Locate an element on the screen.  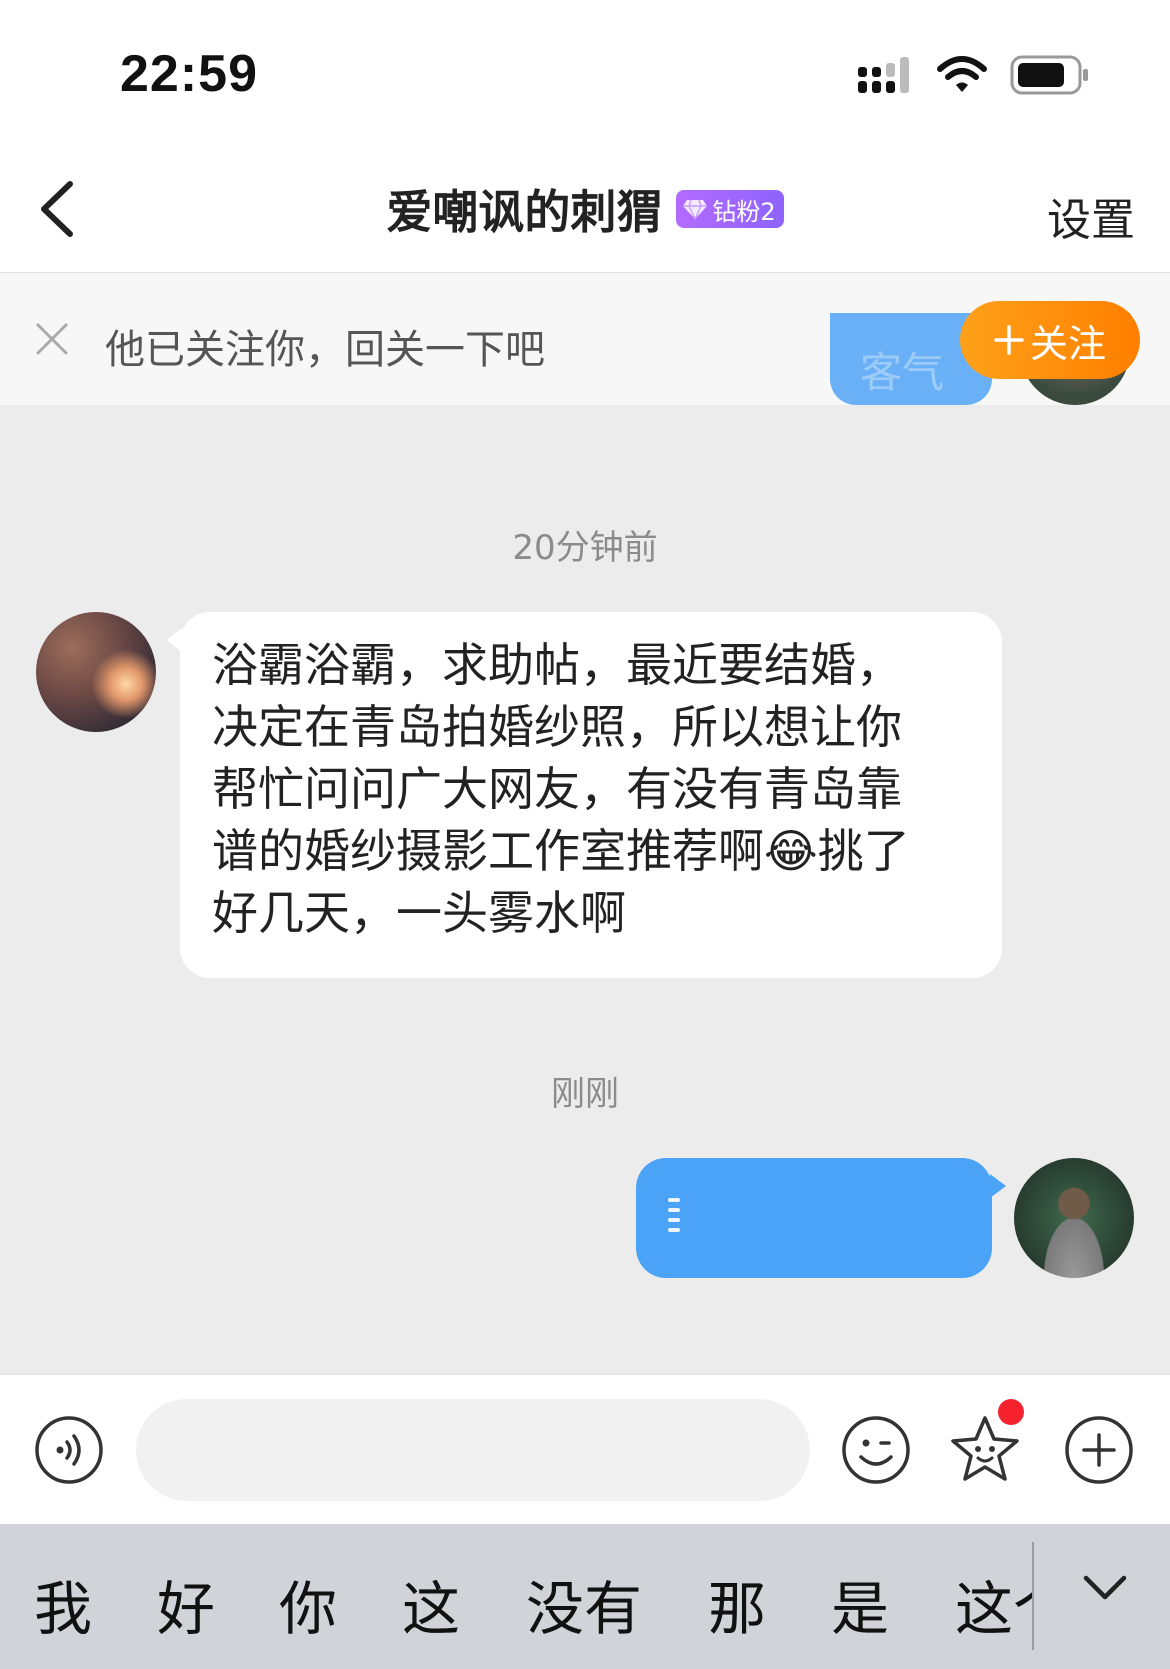
previous-message-text: 客气 is located at coordinates (902, 372).